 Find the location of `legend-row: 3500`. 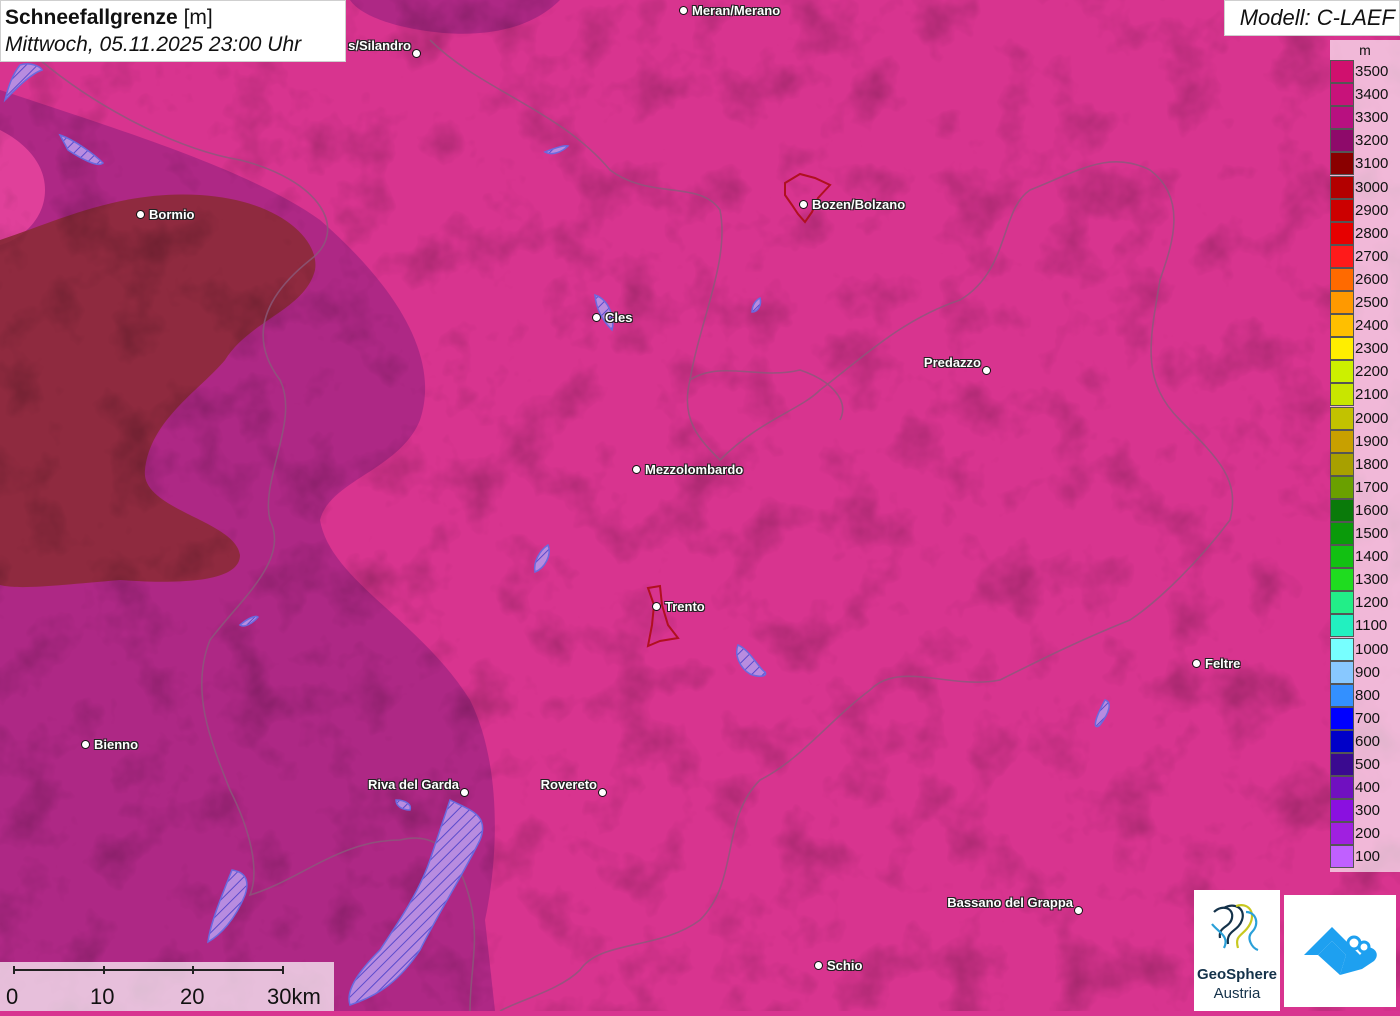

legend-row: 3500 is located at coordinates (1365, 71).